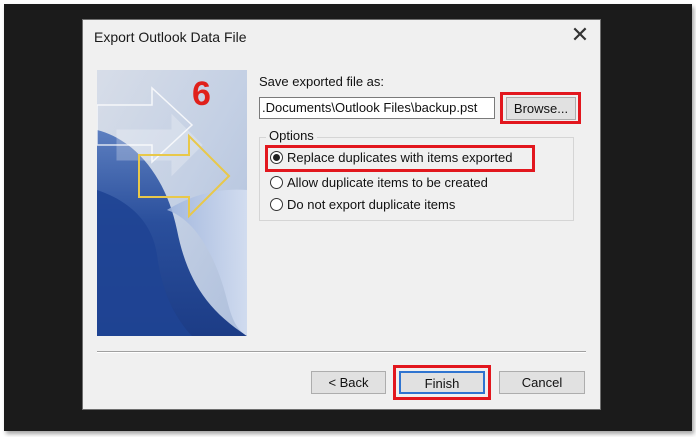 The image size is (696, 437). Describe the element at coordinates (170, 37) in the screenshot. I see `dialog-title: Export Outlook Data File` at that location.